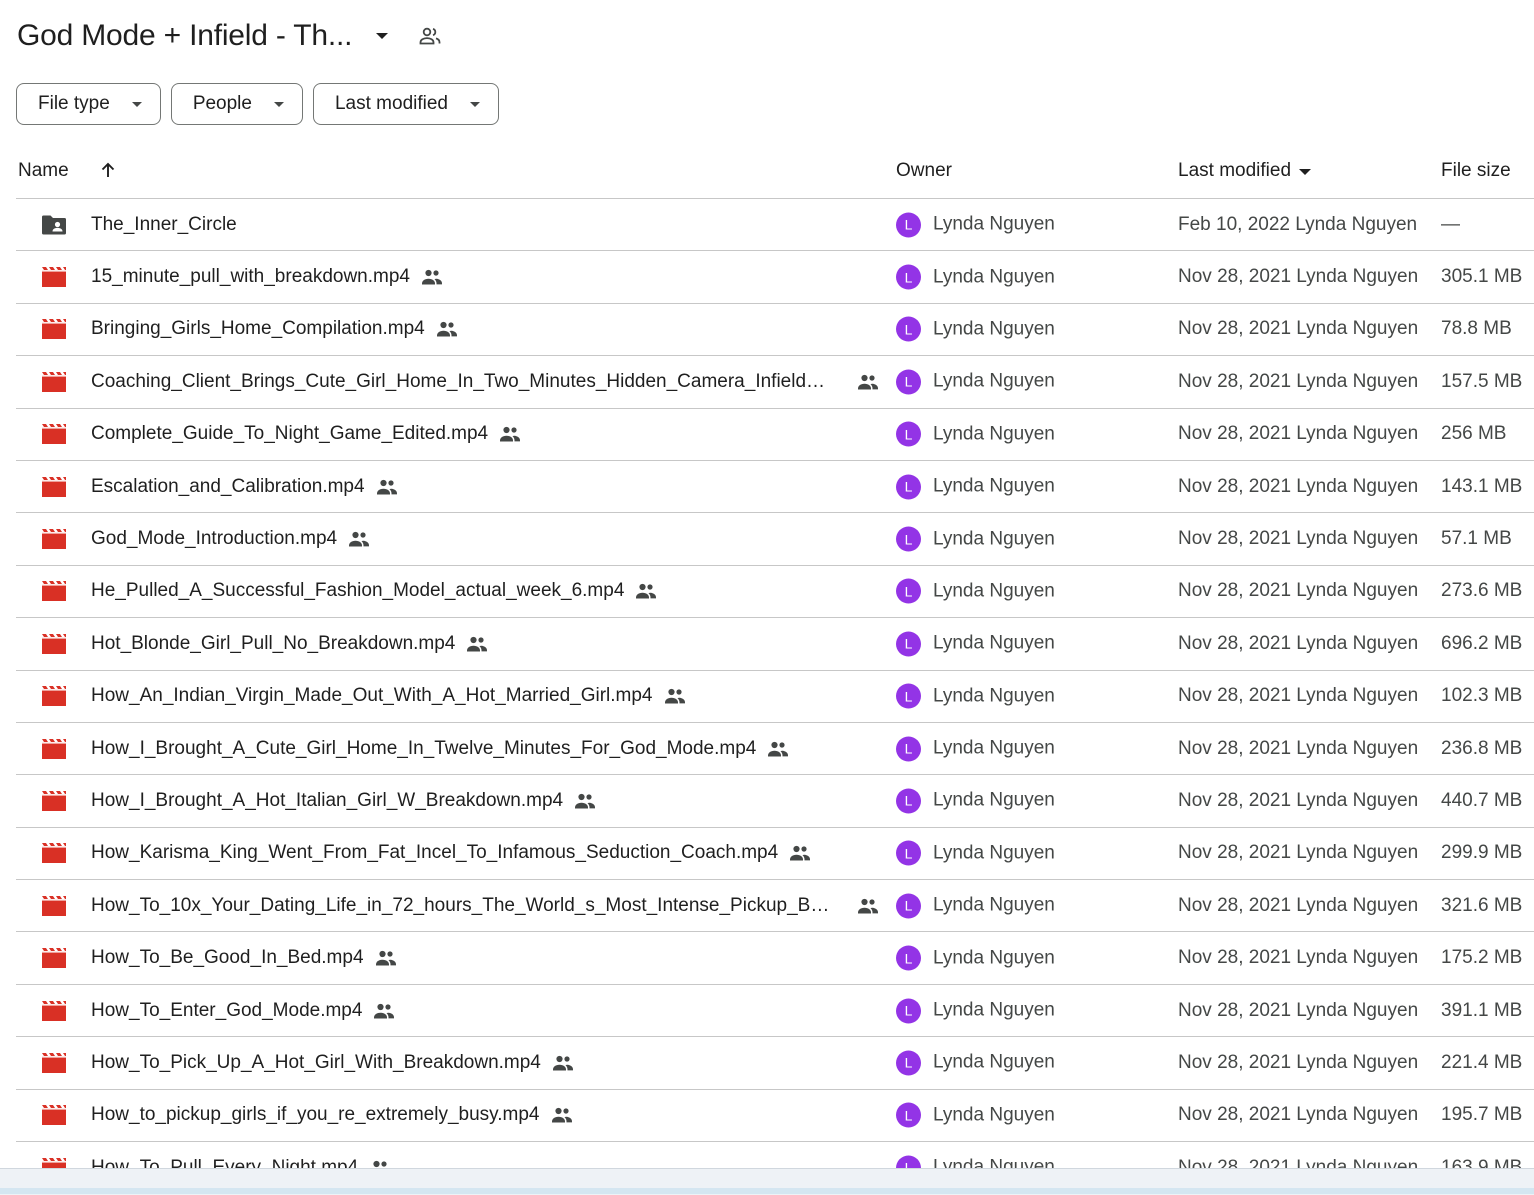 This screenshot has width=1534, height=1195. What do you see at coordinates (275, 329) in the screenshot?
I see `file-name-cell: Bringing_Girls_Home_Compilation.mp4` at bounding box center [275, 329].